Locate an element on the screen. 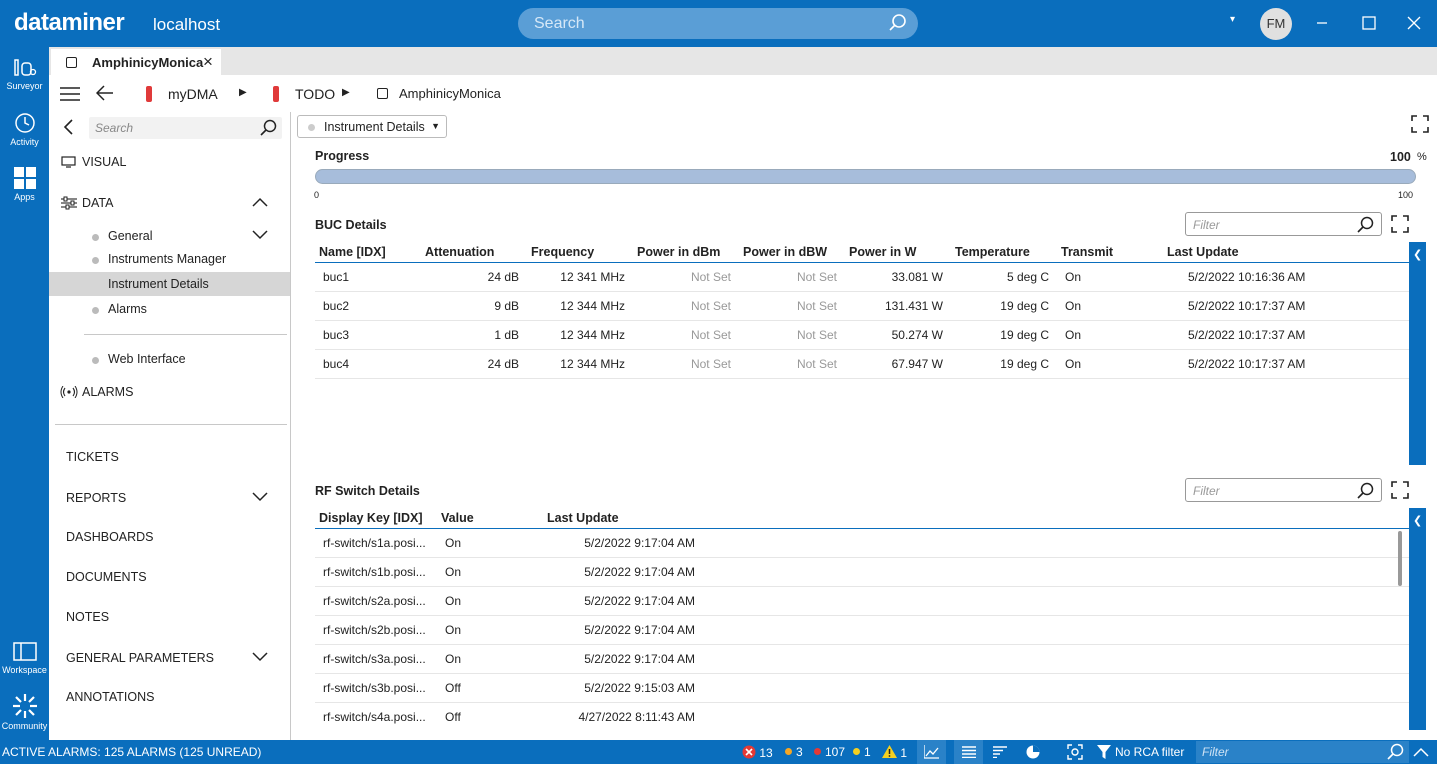 The width and height of the screenshot is (1437, 764). rail-item-surveyor: Surveyor is located at coordinates (24, 74).